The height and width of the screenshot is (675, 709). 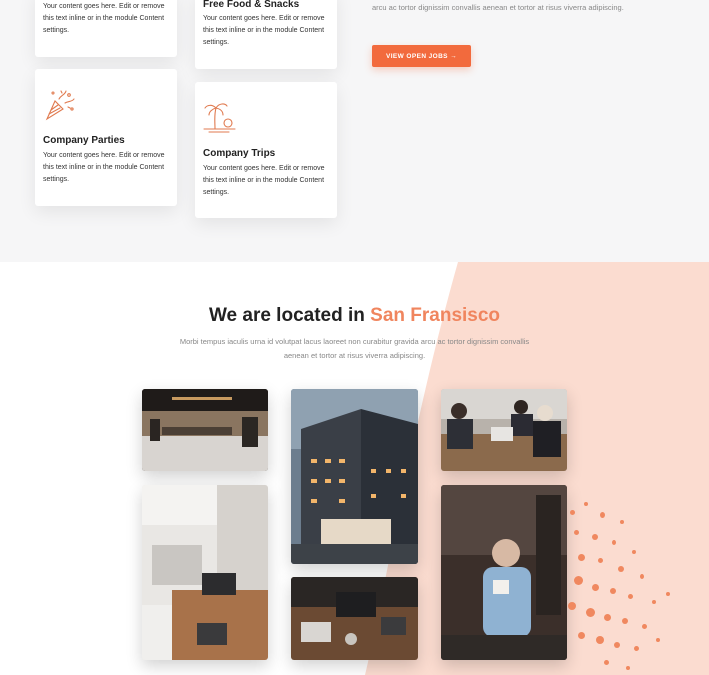 What do you see at coordinates (435, 315) in the screenshot?
I see `heading-city: San Fransisco` at bounding box center [435, 315].